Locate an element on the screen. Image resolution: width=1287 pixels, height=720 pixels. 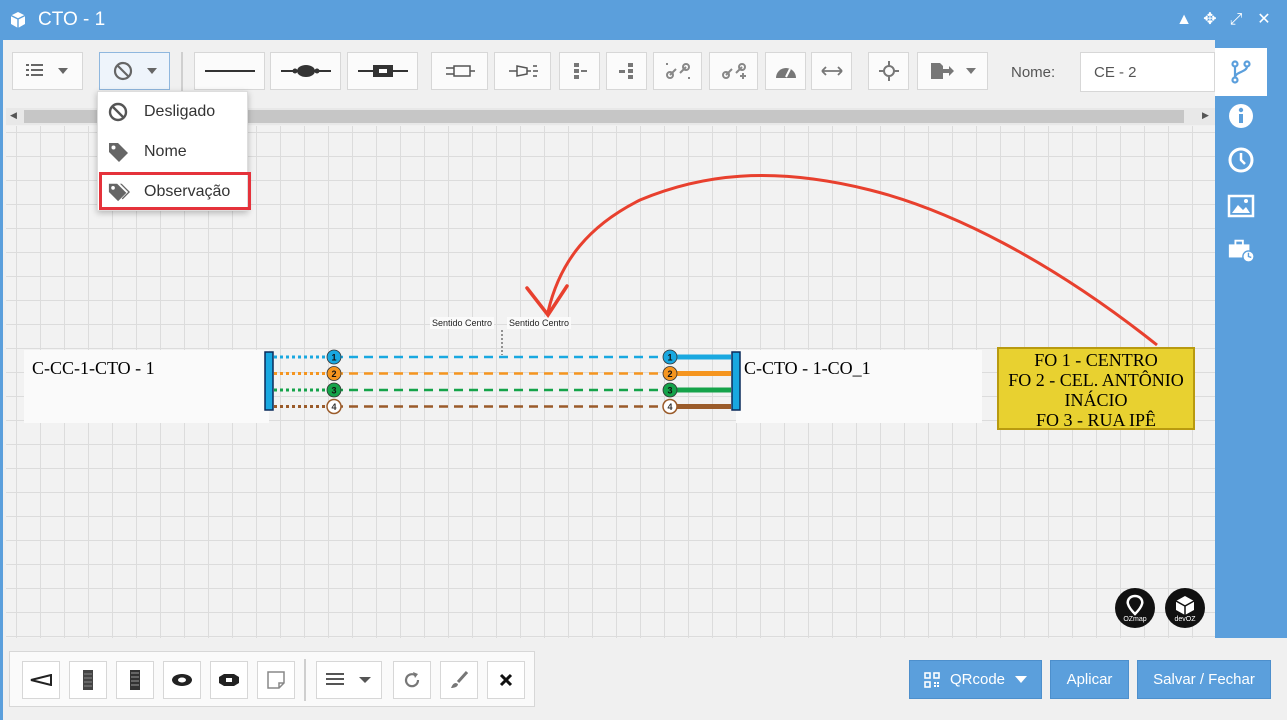
info-icon is located at coordinates (1241, 116).